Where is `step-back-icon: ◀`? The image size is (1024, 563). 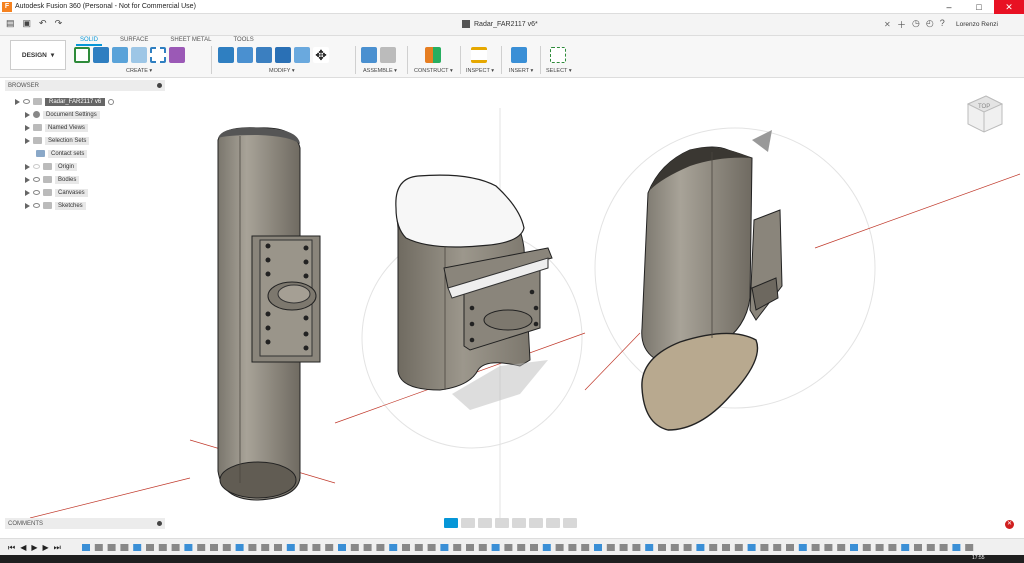
step-back-icon: ◀ is located at coordinates (23, 548).